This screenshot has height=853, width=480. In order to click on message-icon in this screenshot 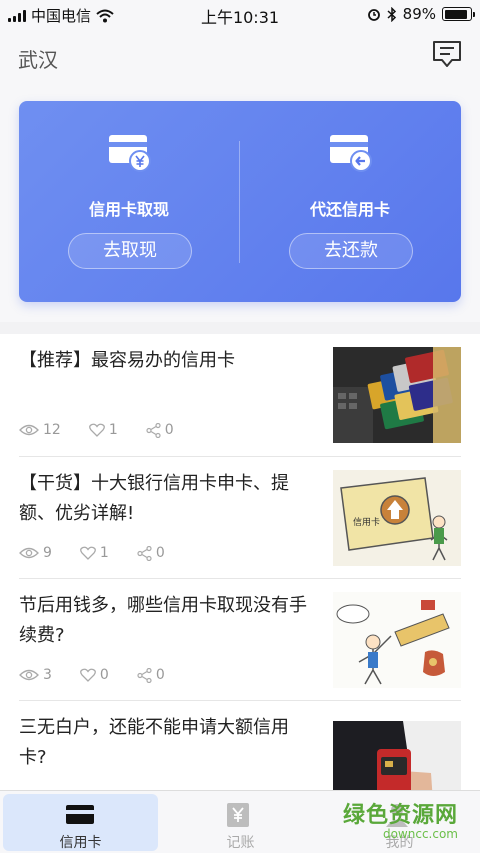, I will do `click(447, 54)`.